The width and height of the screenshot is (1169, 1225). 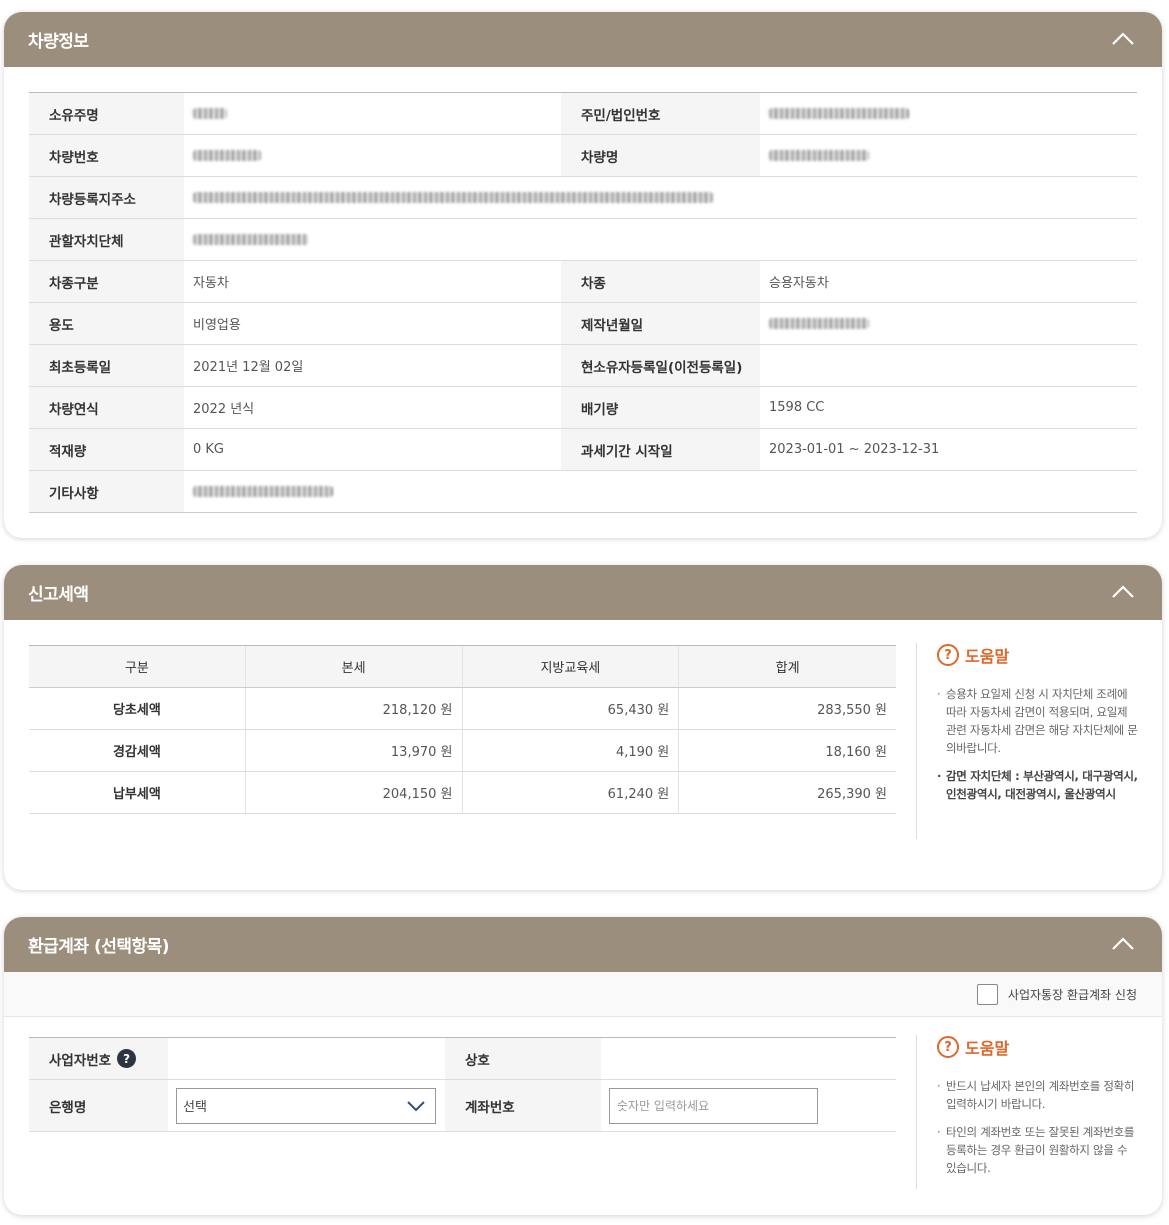 What do you see at coordinates (106, 113) in the screenshot?
I see `owner-name-label: 소유주명` at bounding box center [106, 113].